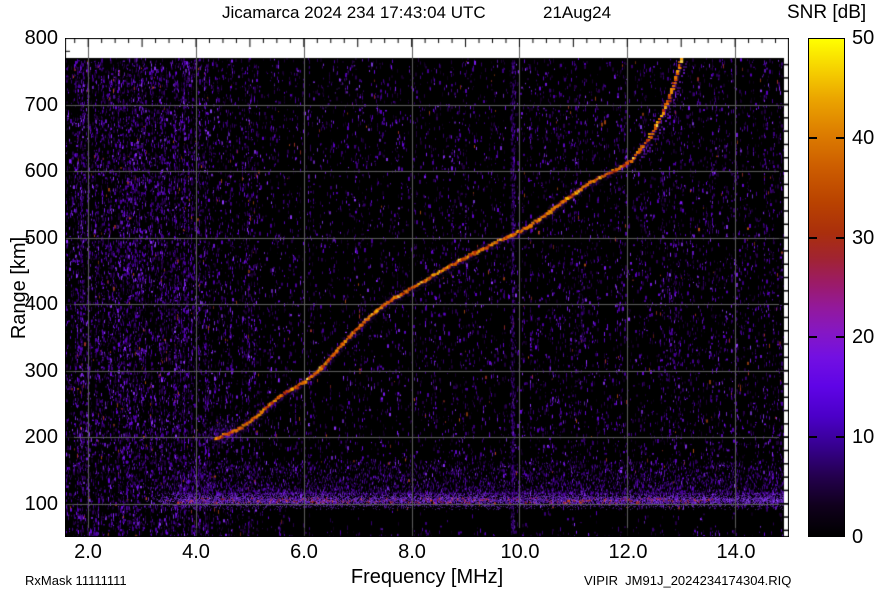  Describe the element at coordinates (41, 105) in the screenshot. I see `y-tick-700: 700` at that location.